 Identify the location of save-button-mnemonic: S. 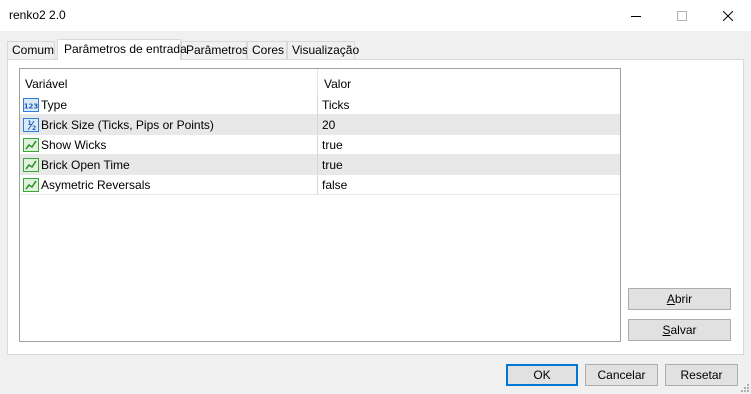
(666, 330).